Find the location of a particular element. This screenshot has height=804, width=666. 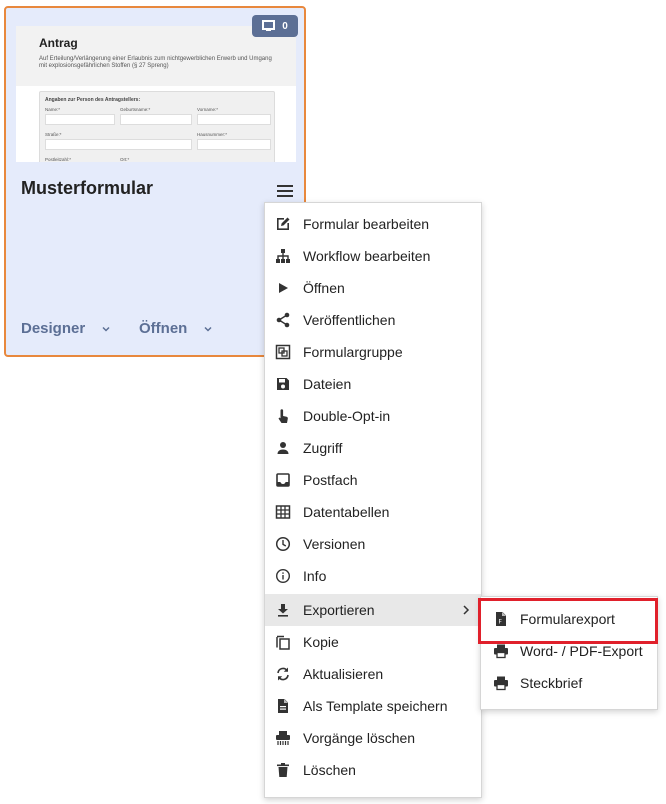

submenu-item-formularexport: F Formularexport is located at coordinates (569, 619).